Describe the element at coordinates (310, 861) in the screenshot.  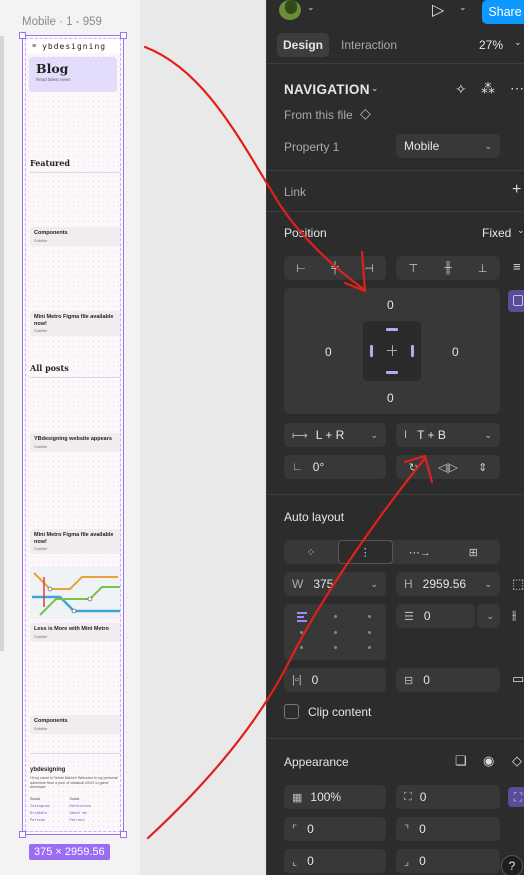
I see `radius-bottom-left-value: 0` at that location.